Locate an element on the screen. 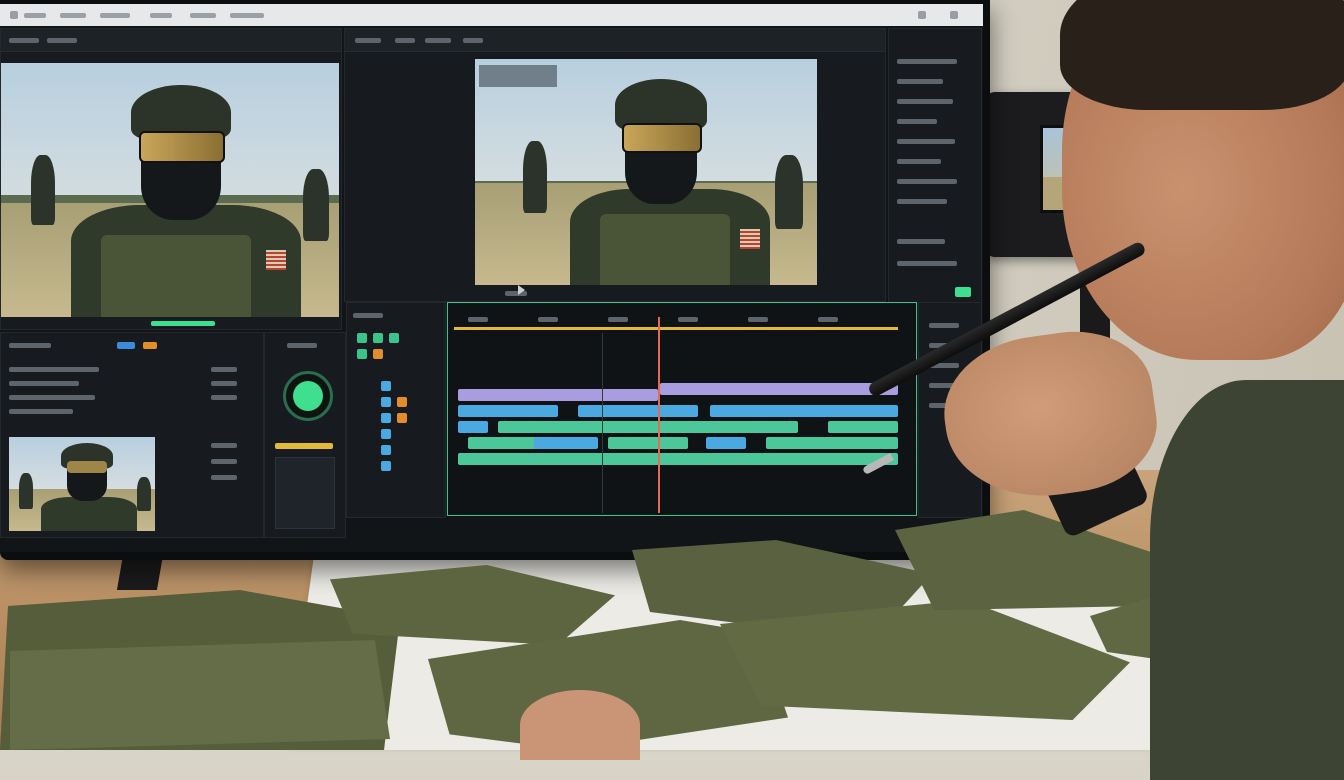  thumbnail-frame is located at coordinates (82, 484).